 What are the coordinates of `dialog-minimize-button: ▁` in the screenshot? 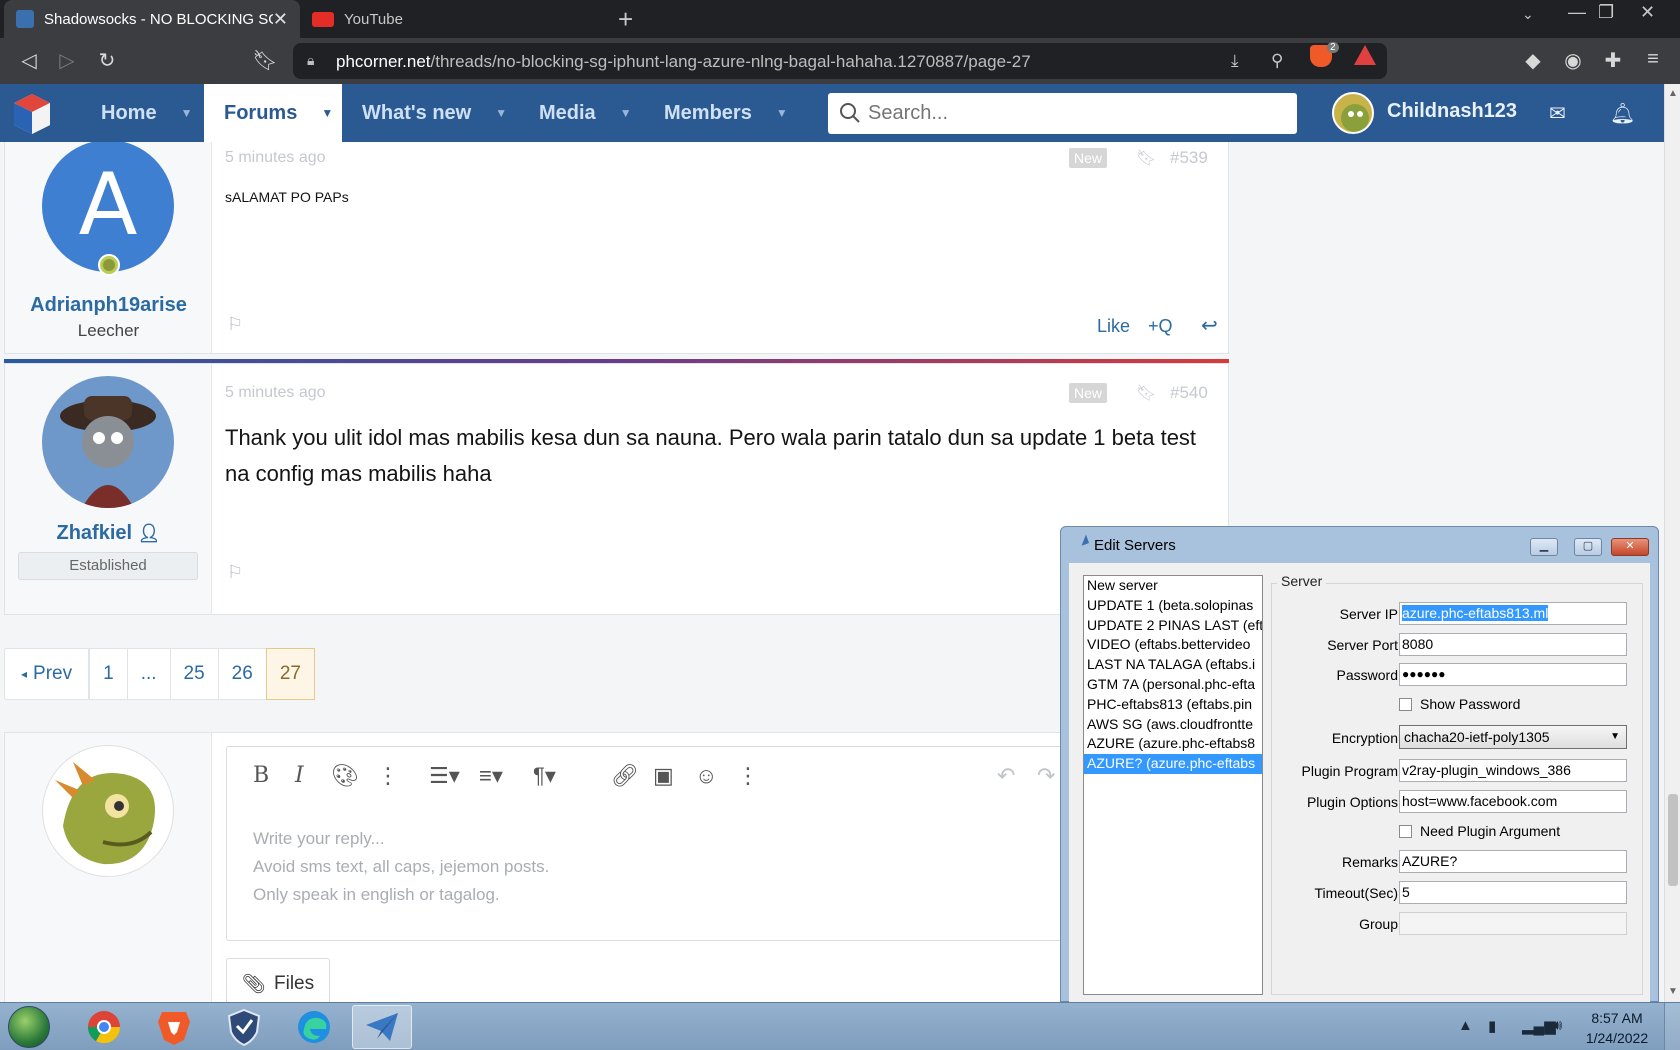 It's located at (1544, 547).